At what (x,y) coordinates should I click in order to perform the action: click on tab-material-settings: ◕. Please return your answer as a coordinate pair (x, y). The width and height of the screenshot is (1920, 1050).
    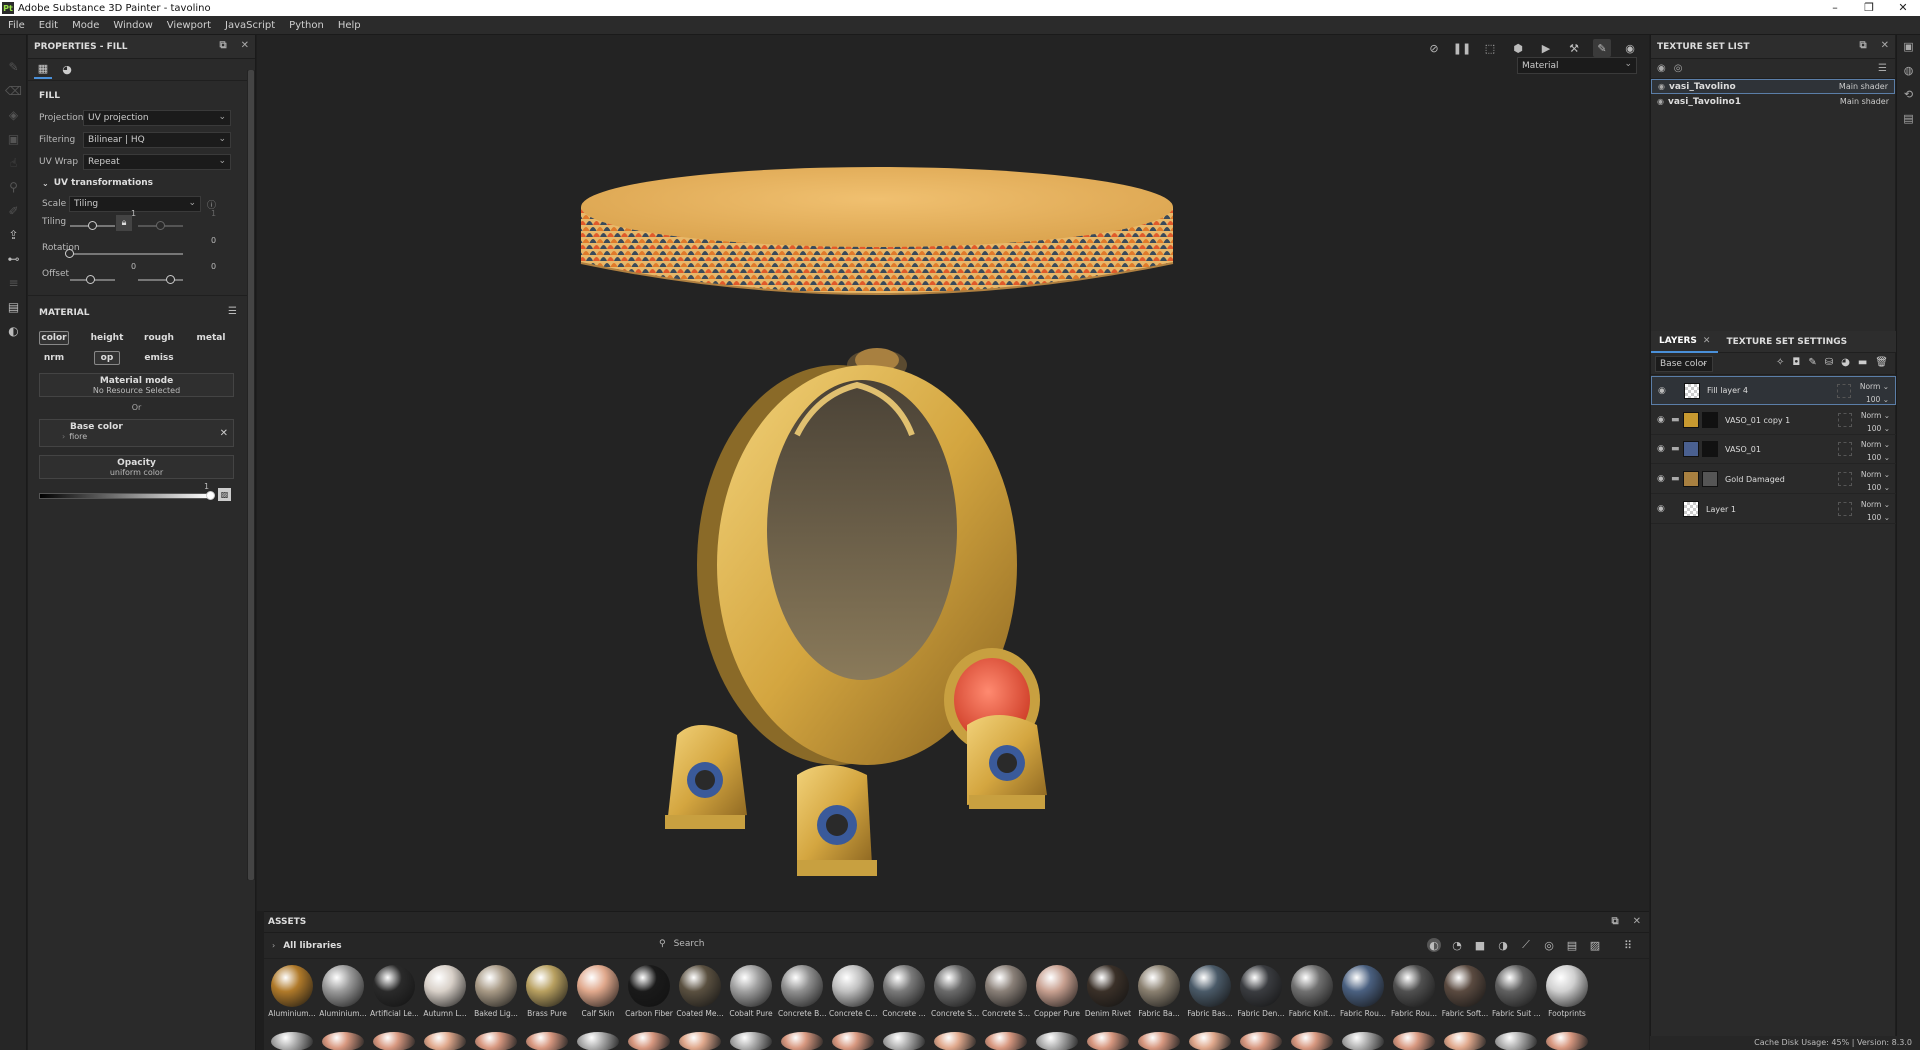
    Looking at the image, I should click on (67, 70).